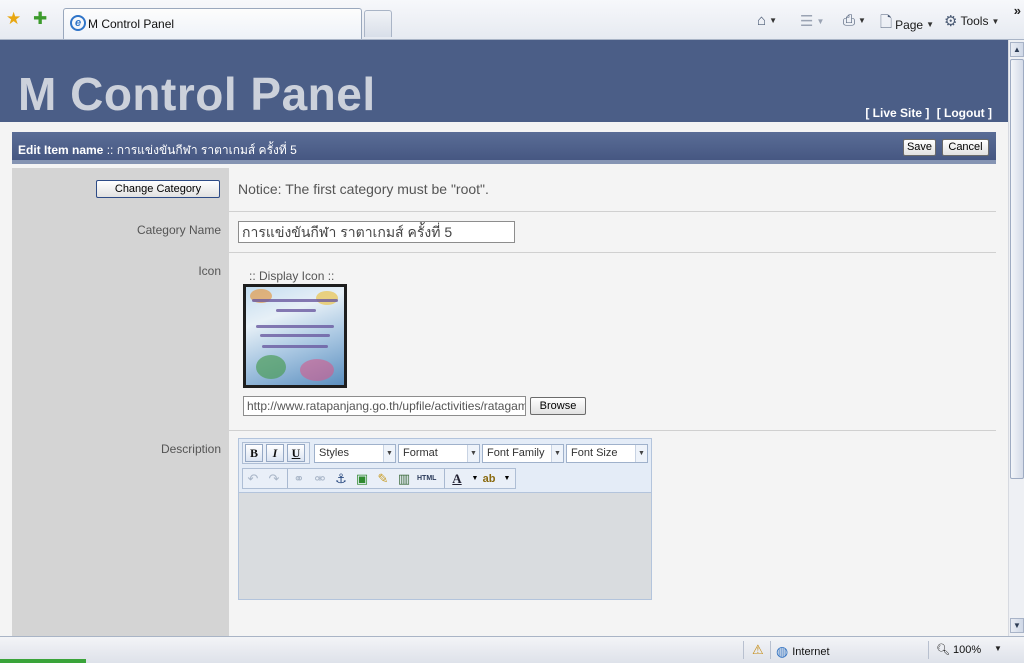 This screenshot has height=663, width=1024. I want to click on vertical-scrollbar: ▲ ▼, so click(1016, 338).